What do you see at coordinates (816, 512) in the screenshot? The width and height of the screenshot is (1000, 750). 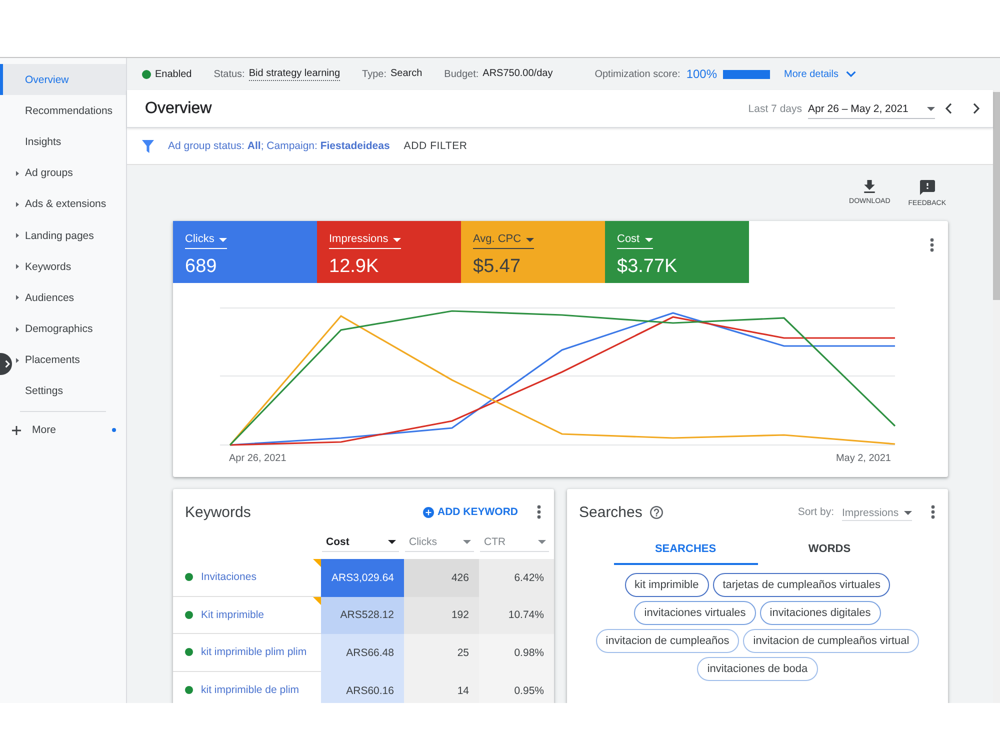 I see `sort-label: Sort by:` at bounding box center [816, 512].